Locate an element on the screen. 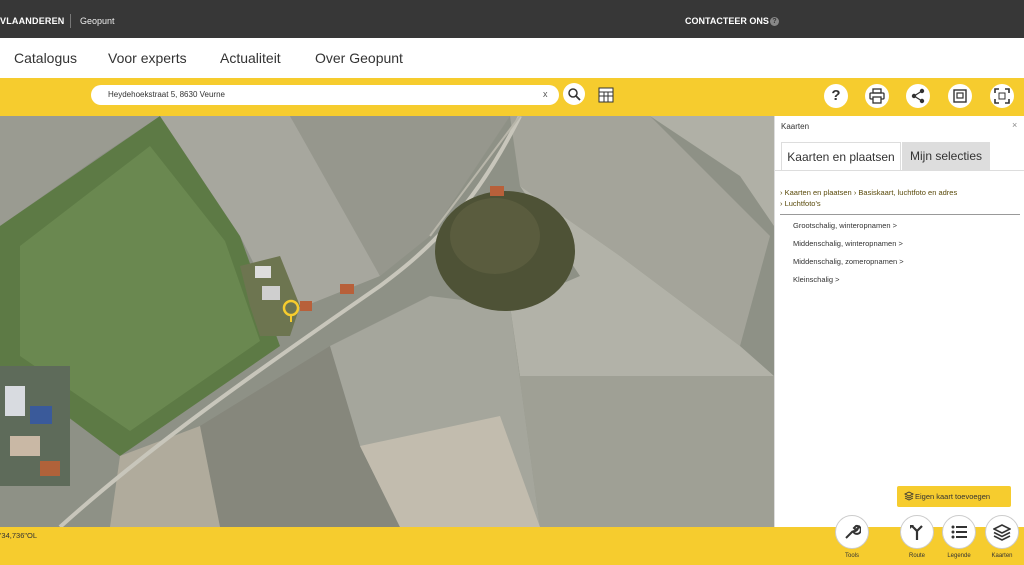  breadcrumb-divider is located at coordinates (900, 214).